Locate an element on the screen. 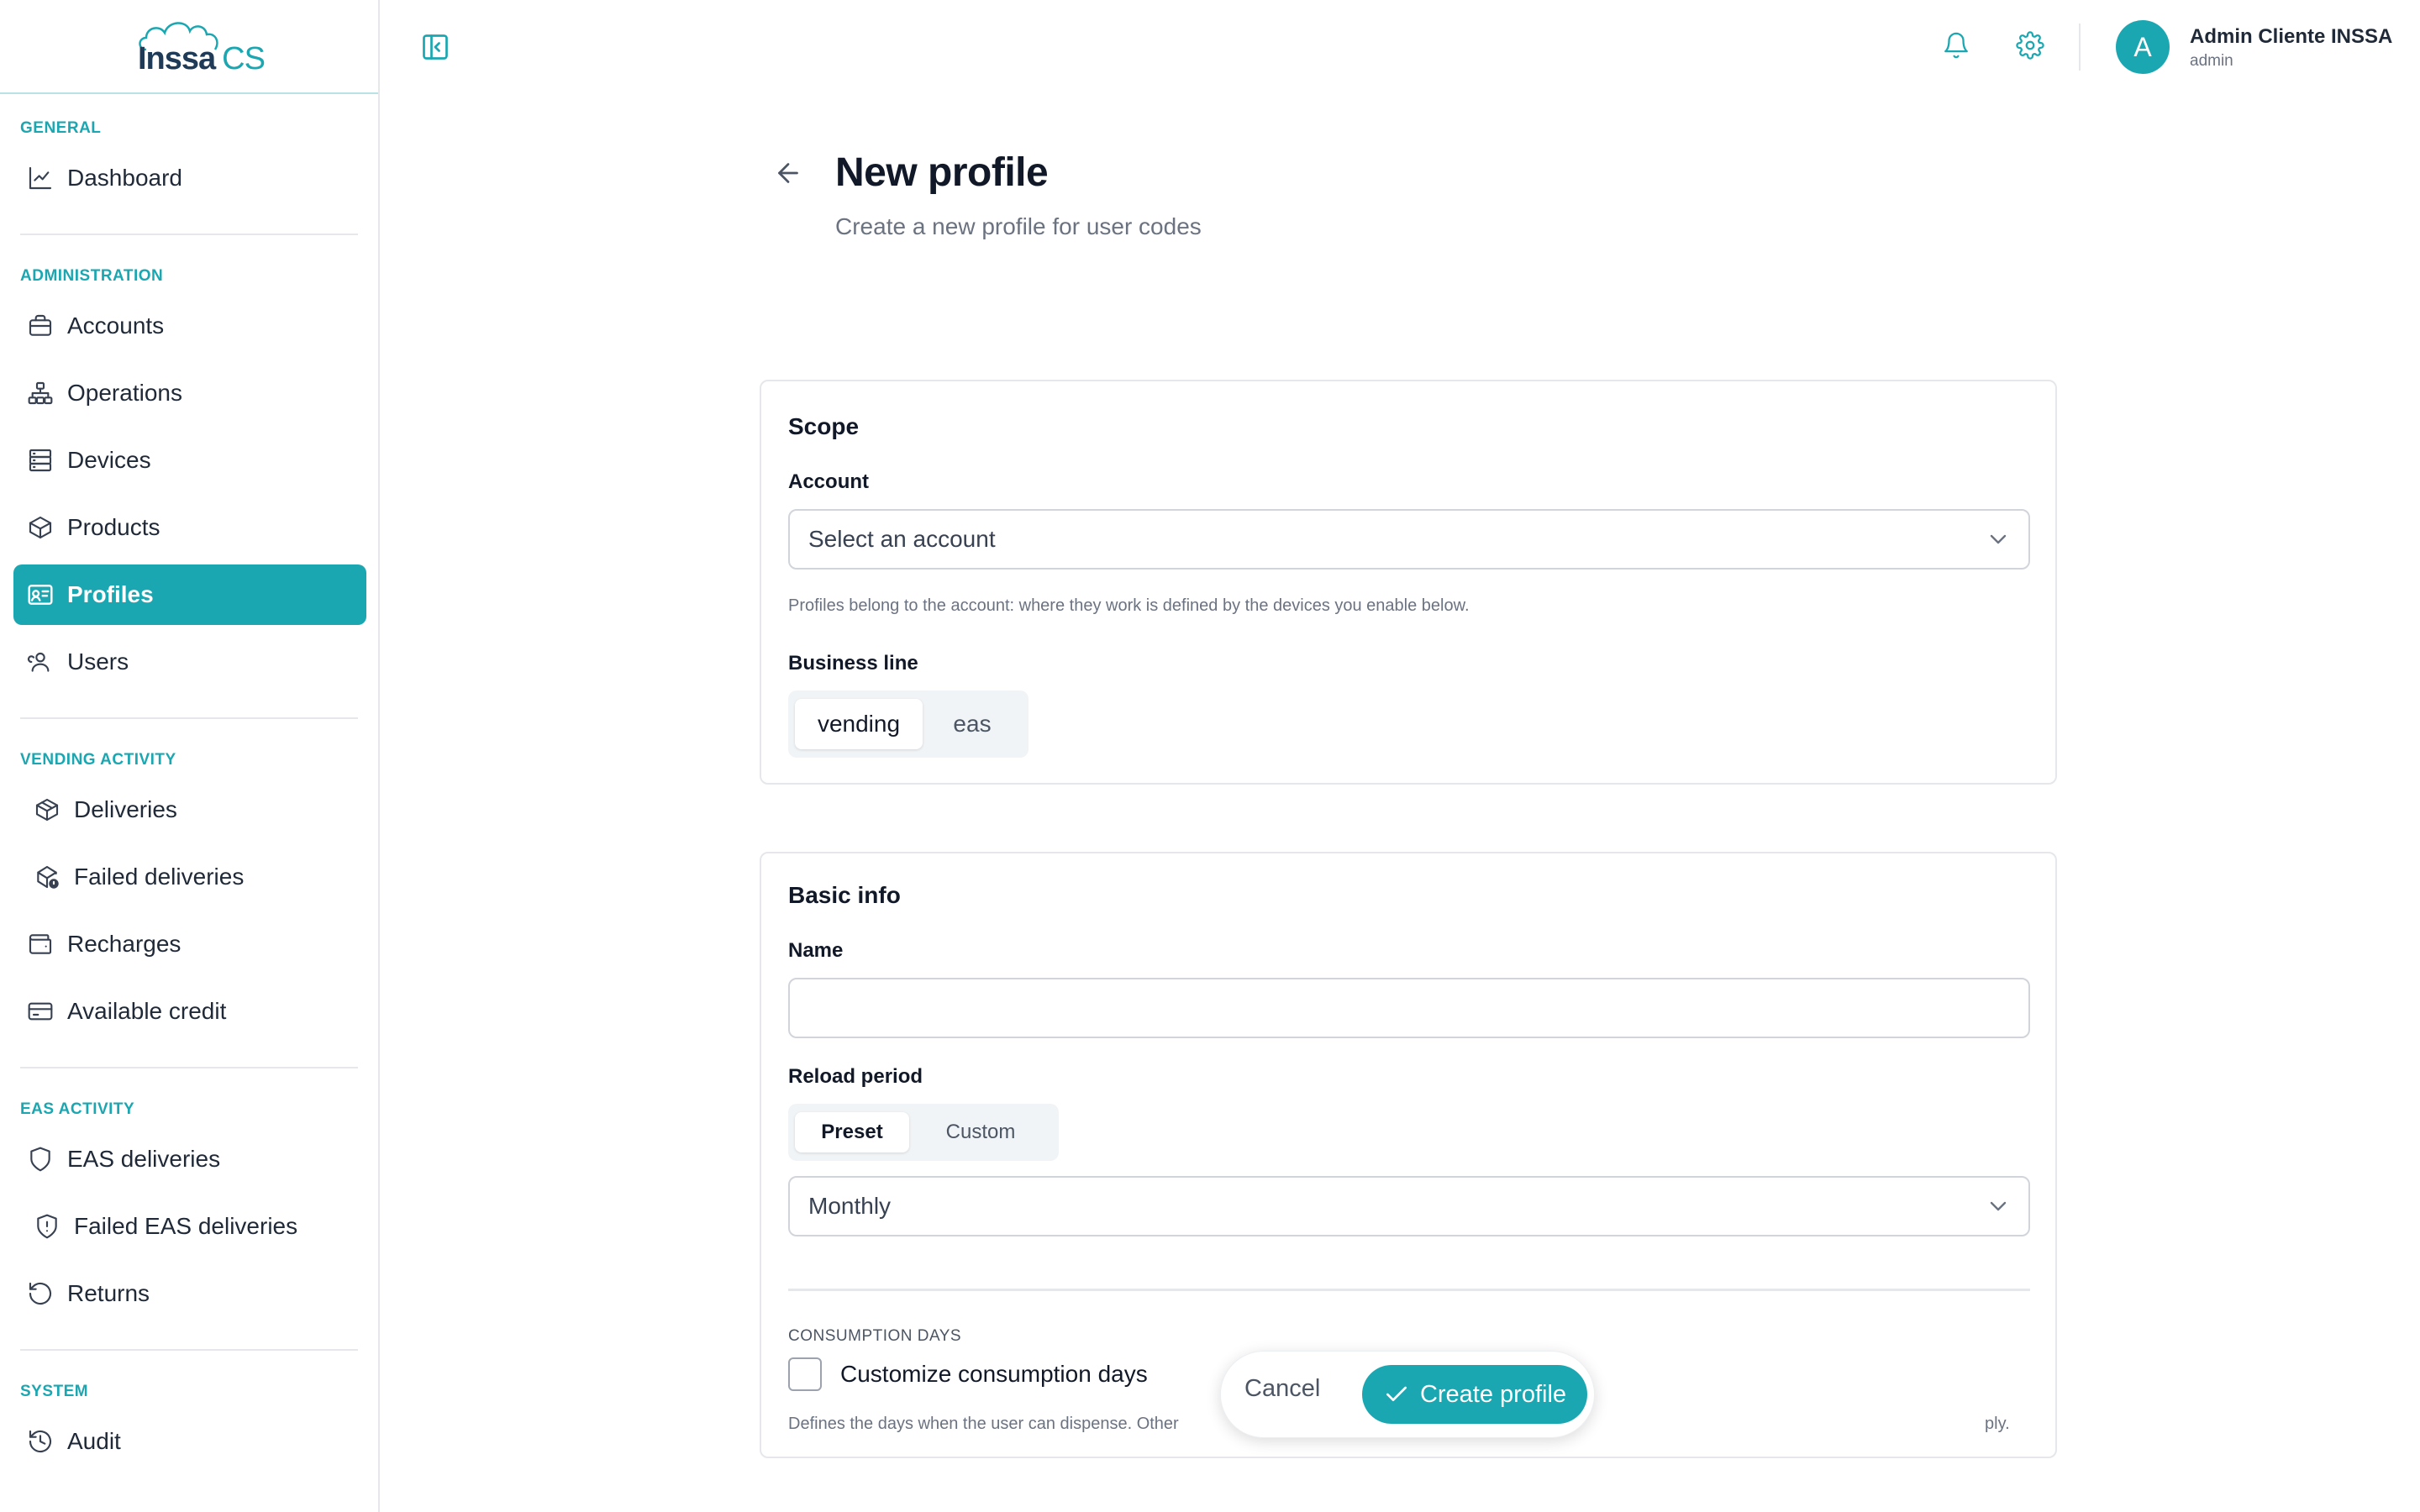 This screenshot has width=2420, height=1512. business-line-label: Business line is located at coordinates (853, 663).